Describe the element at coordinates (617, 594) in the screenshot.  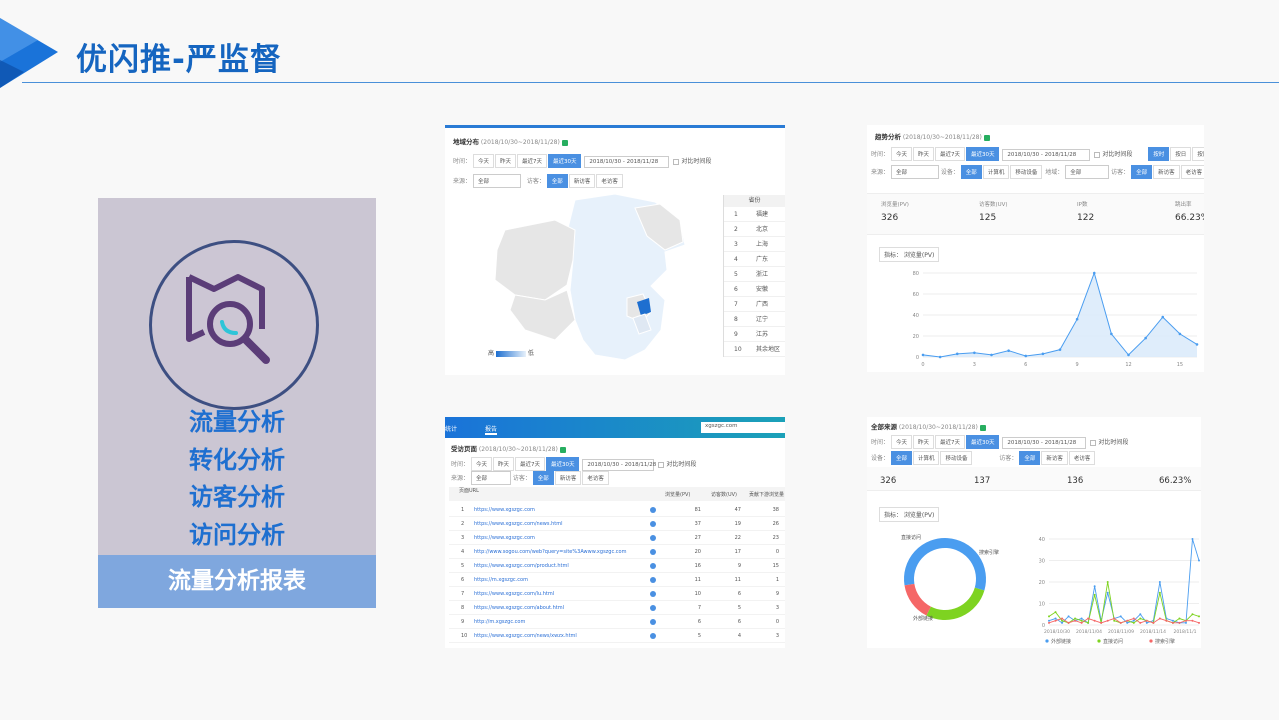
I see `table-row: 7 https://www.xgszgc.com/lu.html 10 6 9` at that location.